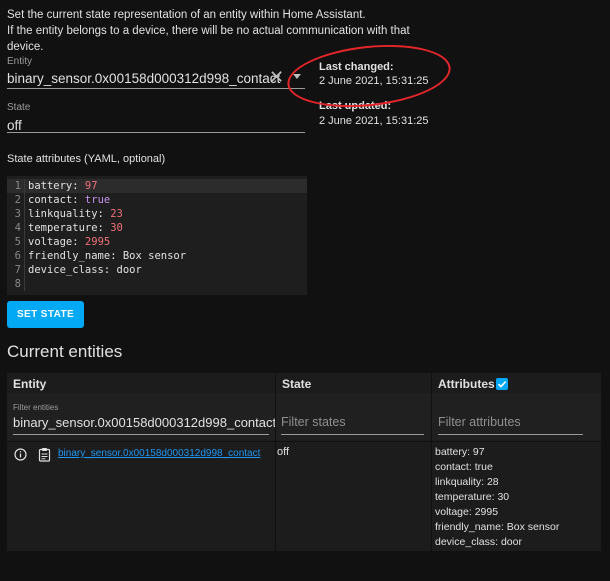 The width and height of the screenshot is (610, 581). Describe the element at coordinates (97, 242) in the screenshot. I see `yaml-value: 2995` at that location.